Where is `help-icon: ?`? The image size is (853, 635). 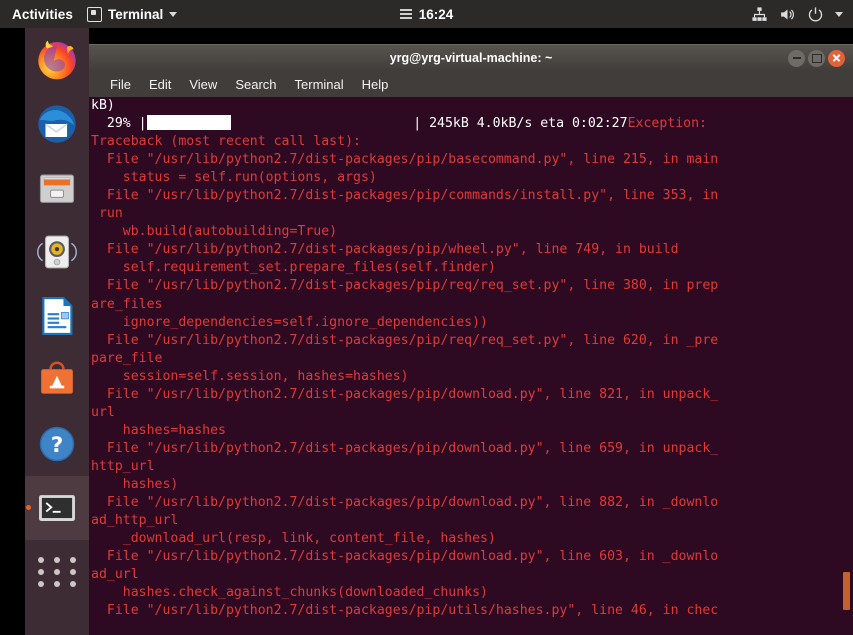
help-icon: ? is located at coordinates (57, 444).